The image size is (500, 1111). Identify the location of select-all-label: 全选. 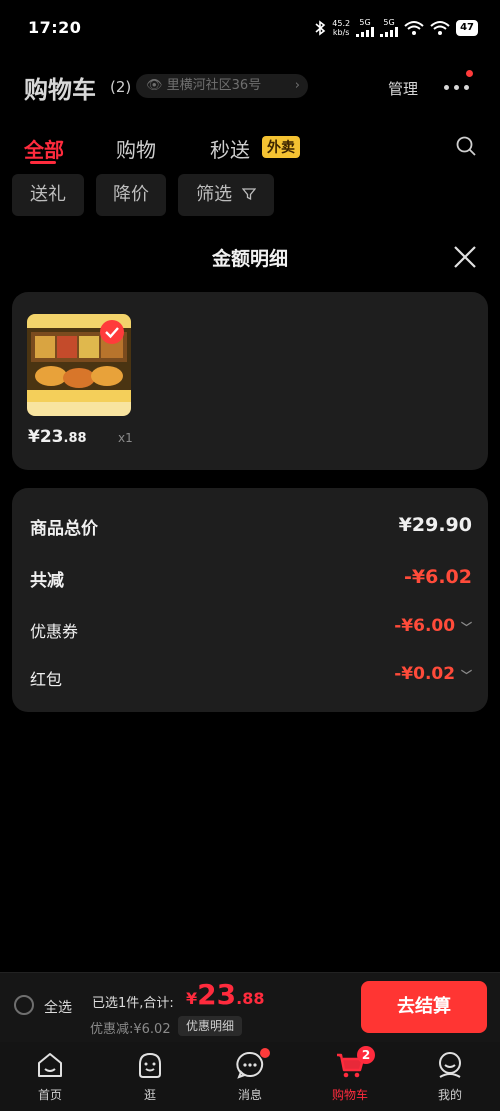
(58, 1007).